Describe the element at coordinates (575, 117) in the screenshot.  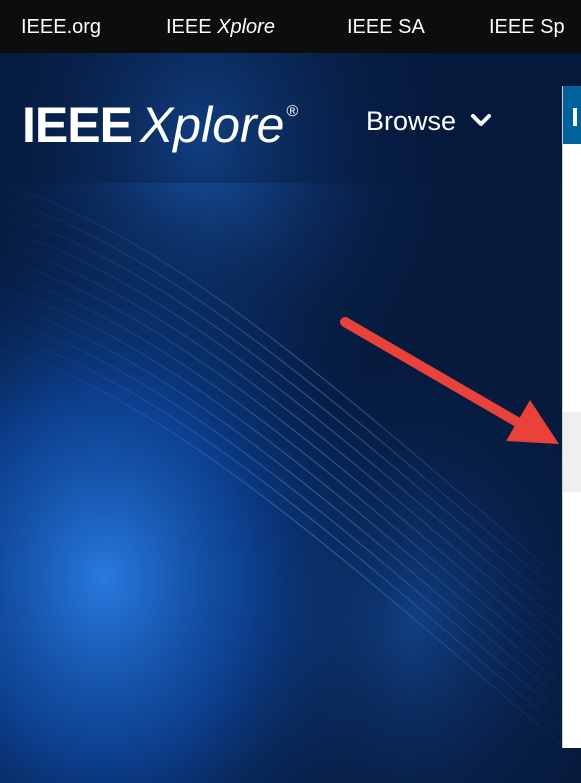
I see `panel-header-mark` at that location.